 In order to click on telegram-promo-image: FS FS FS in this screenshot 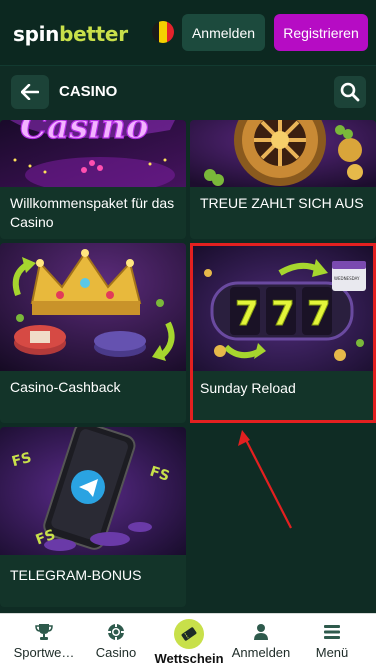, I will do `click(93, 491)`.